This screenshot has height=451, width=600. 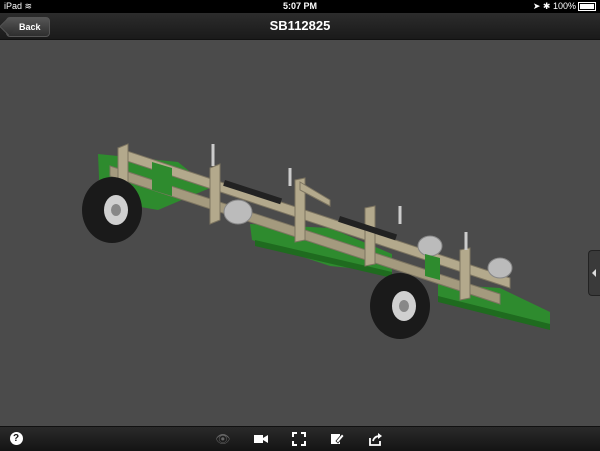 I want to click on status-bar: iPad ≋ 5:07 PM ➤ ✱ 100%, so click(x=300, y=6).